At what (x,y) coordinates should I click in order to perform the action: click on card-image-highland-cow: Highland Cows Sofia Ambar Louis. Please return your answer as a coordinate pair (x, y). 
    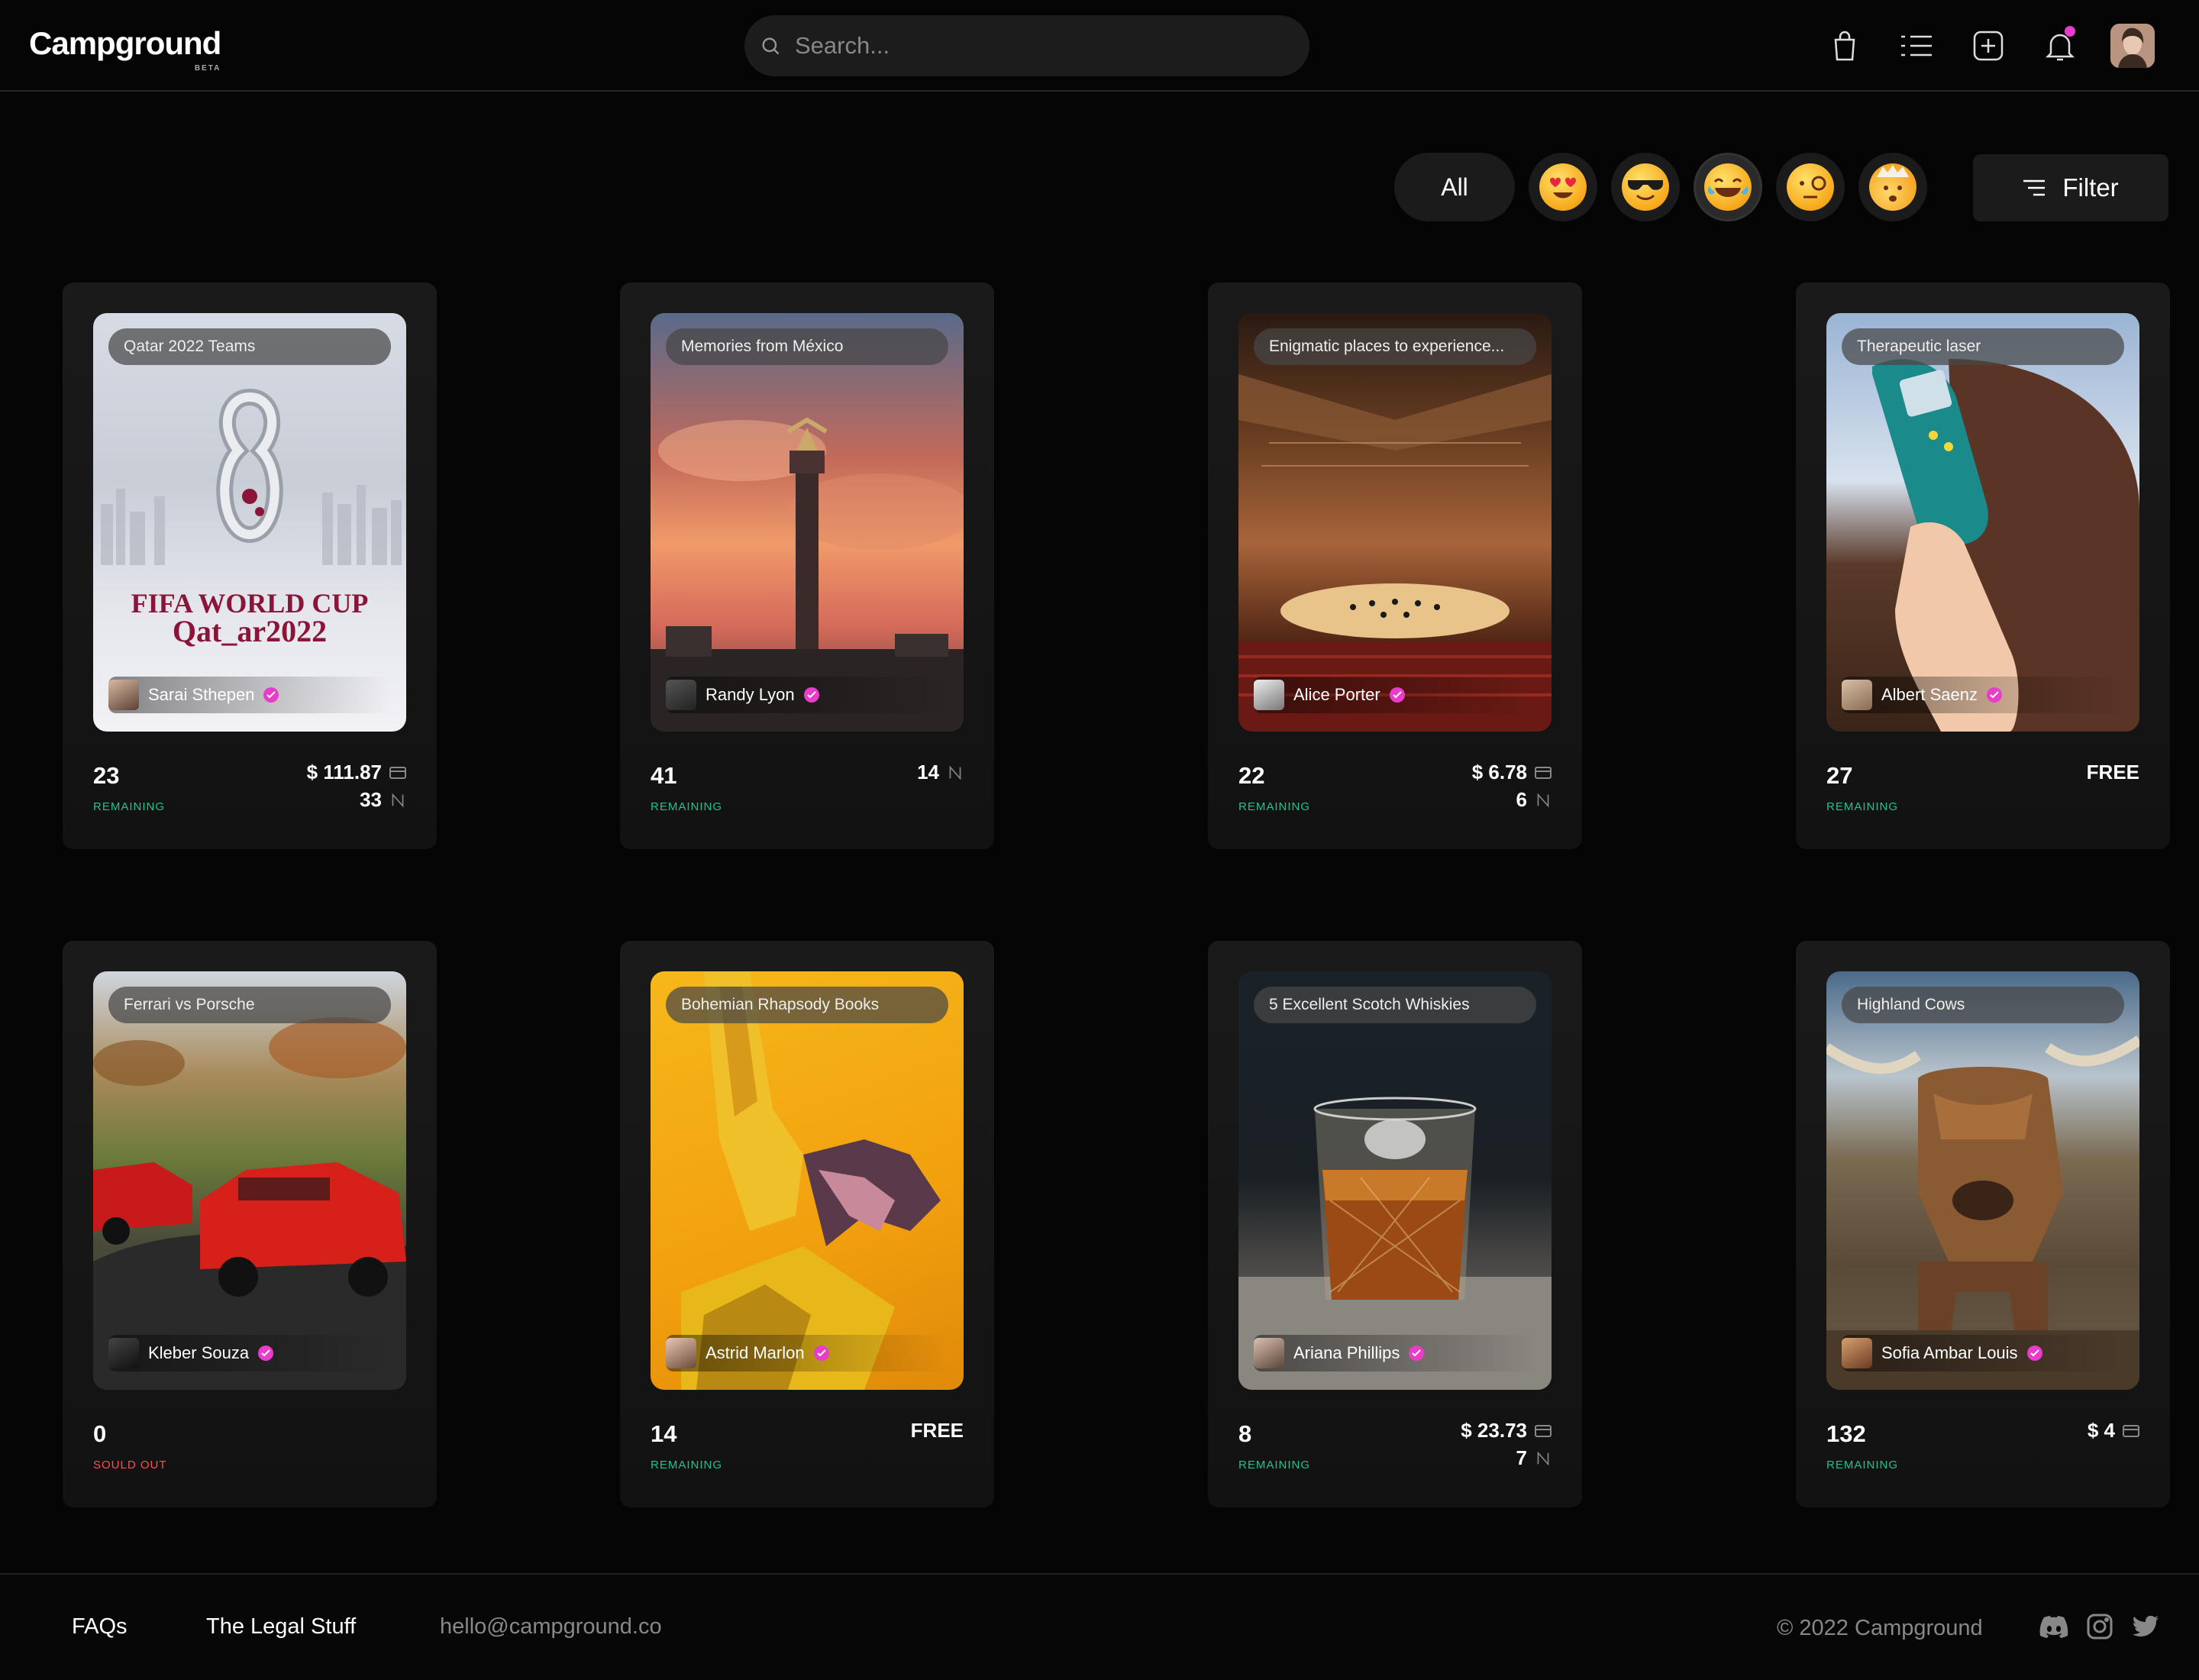
    Looking at the image, I should click on (1983, 1180).